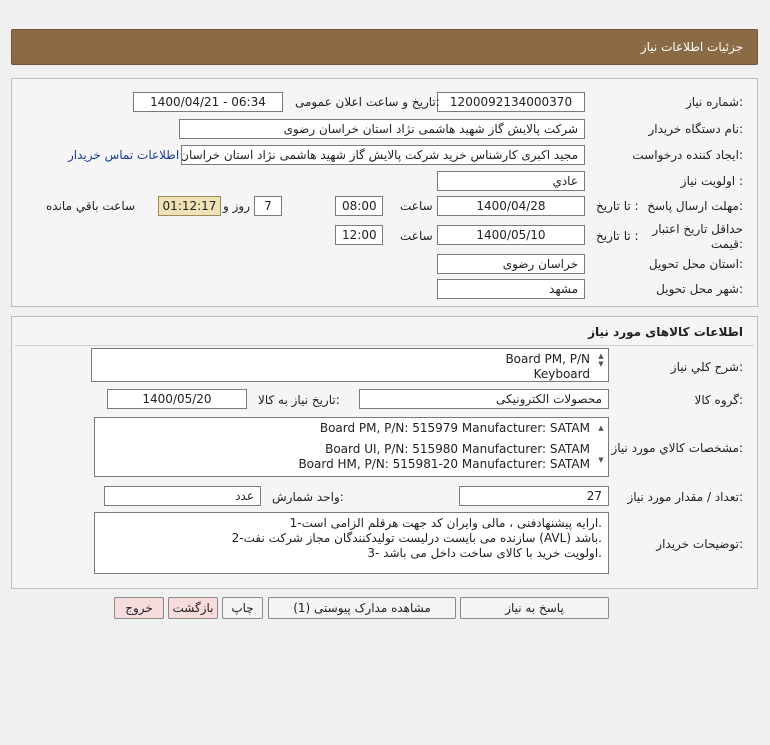 The width and height of the screenshot is (770, 745). Describe the element at coordinates (236, 206) in the screenshot. I see `days-label: روز و` at that location.